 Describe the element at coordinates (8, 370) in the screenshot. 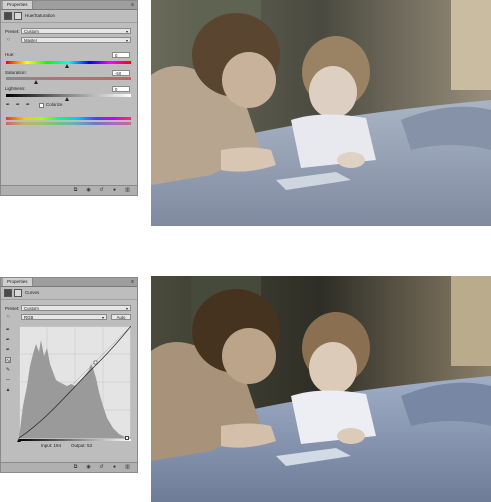

I see `pencil-icon: ✎` at that location.